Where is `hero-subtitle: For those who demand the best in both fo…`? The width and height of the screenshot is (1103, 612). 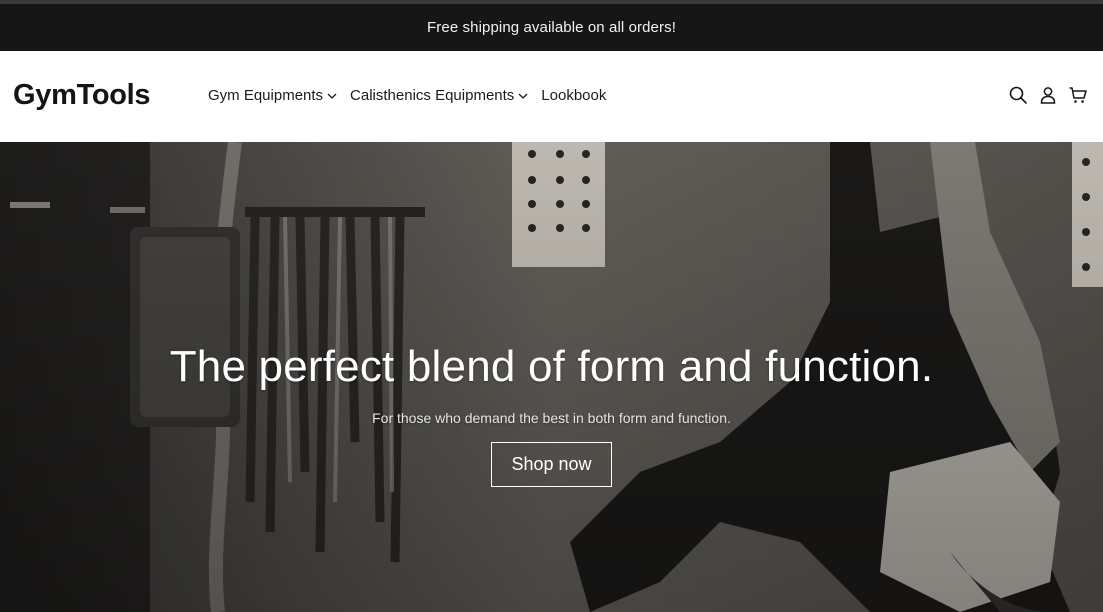 hero-subtitle: For those who demand the best in both fo… is located at coordinates (551, 418).